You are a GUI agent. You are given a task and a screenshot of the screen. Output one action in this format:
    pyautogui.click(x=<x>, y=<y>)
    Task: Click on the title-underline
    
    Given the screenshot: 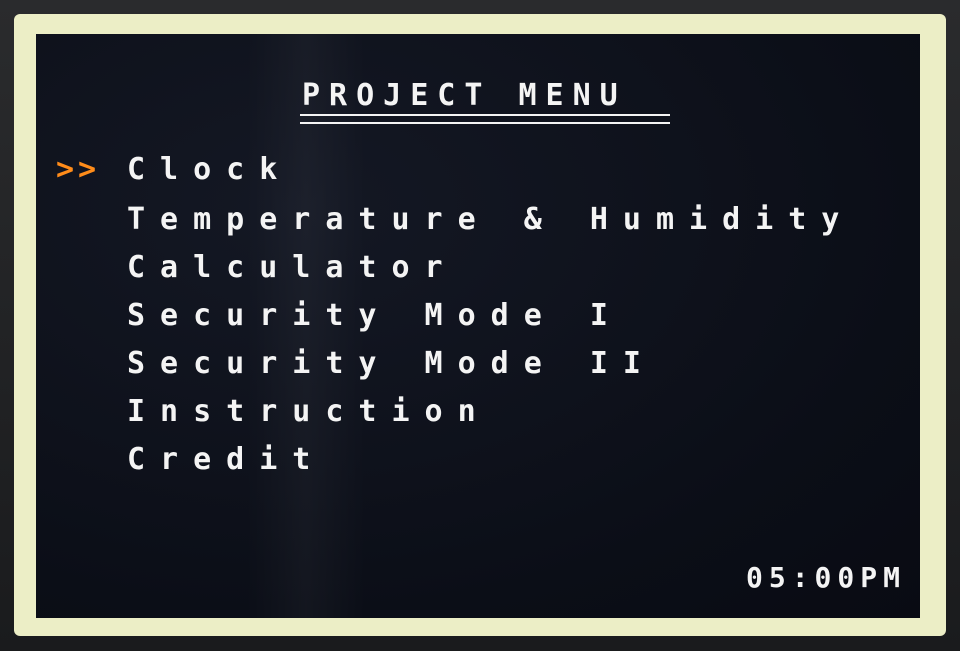 What is the action you would take?
    pyautogui.click(x=485, y=119)
    